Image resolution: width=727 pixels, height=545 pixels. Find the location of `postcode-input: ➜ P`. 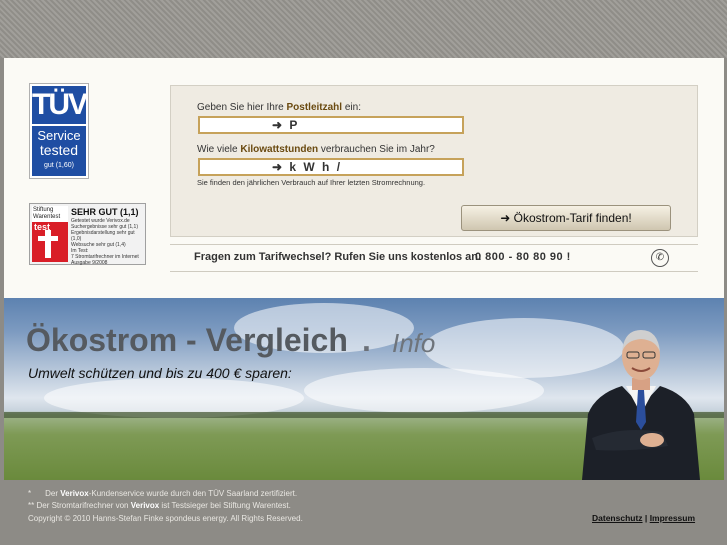

postcode-input: ➜ P is located at coordinates (331, 125).